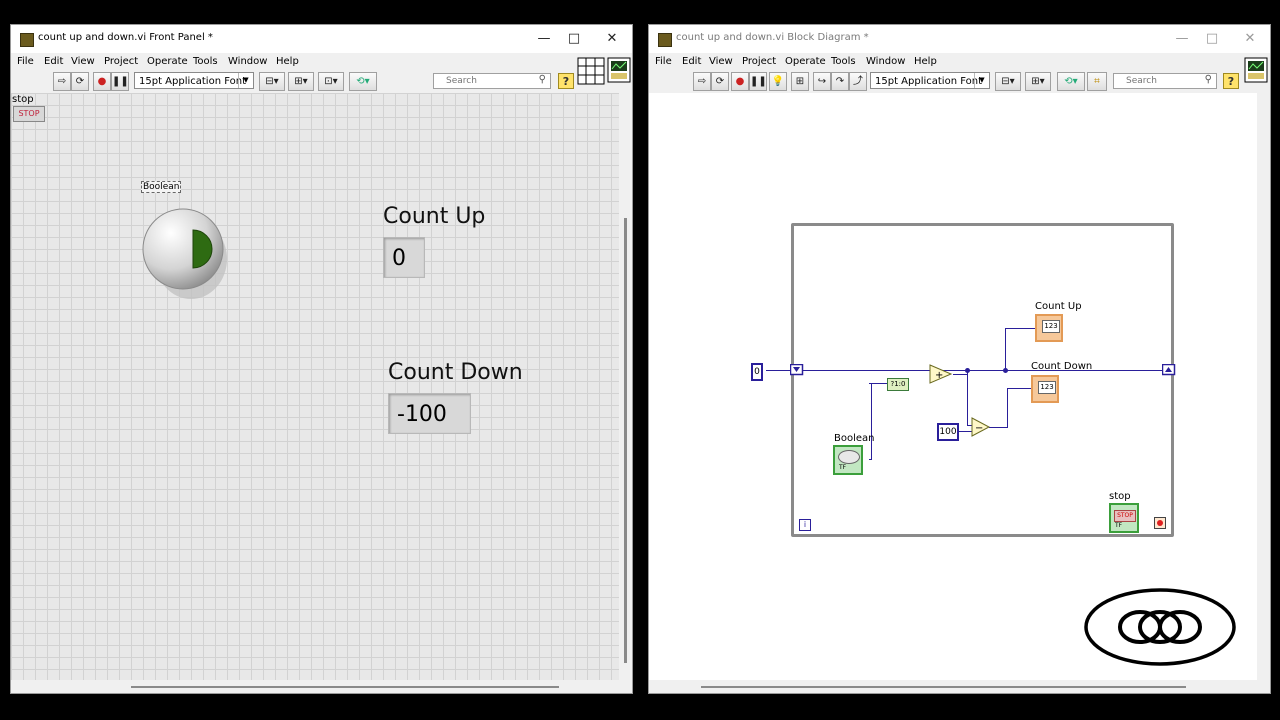 This screenshot has width=1280, height=720. I want to click on init-constant: 0, so click(757, 372).